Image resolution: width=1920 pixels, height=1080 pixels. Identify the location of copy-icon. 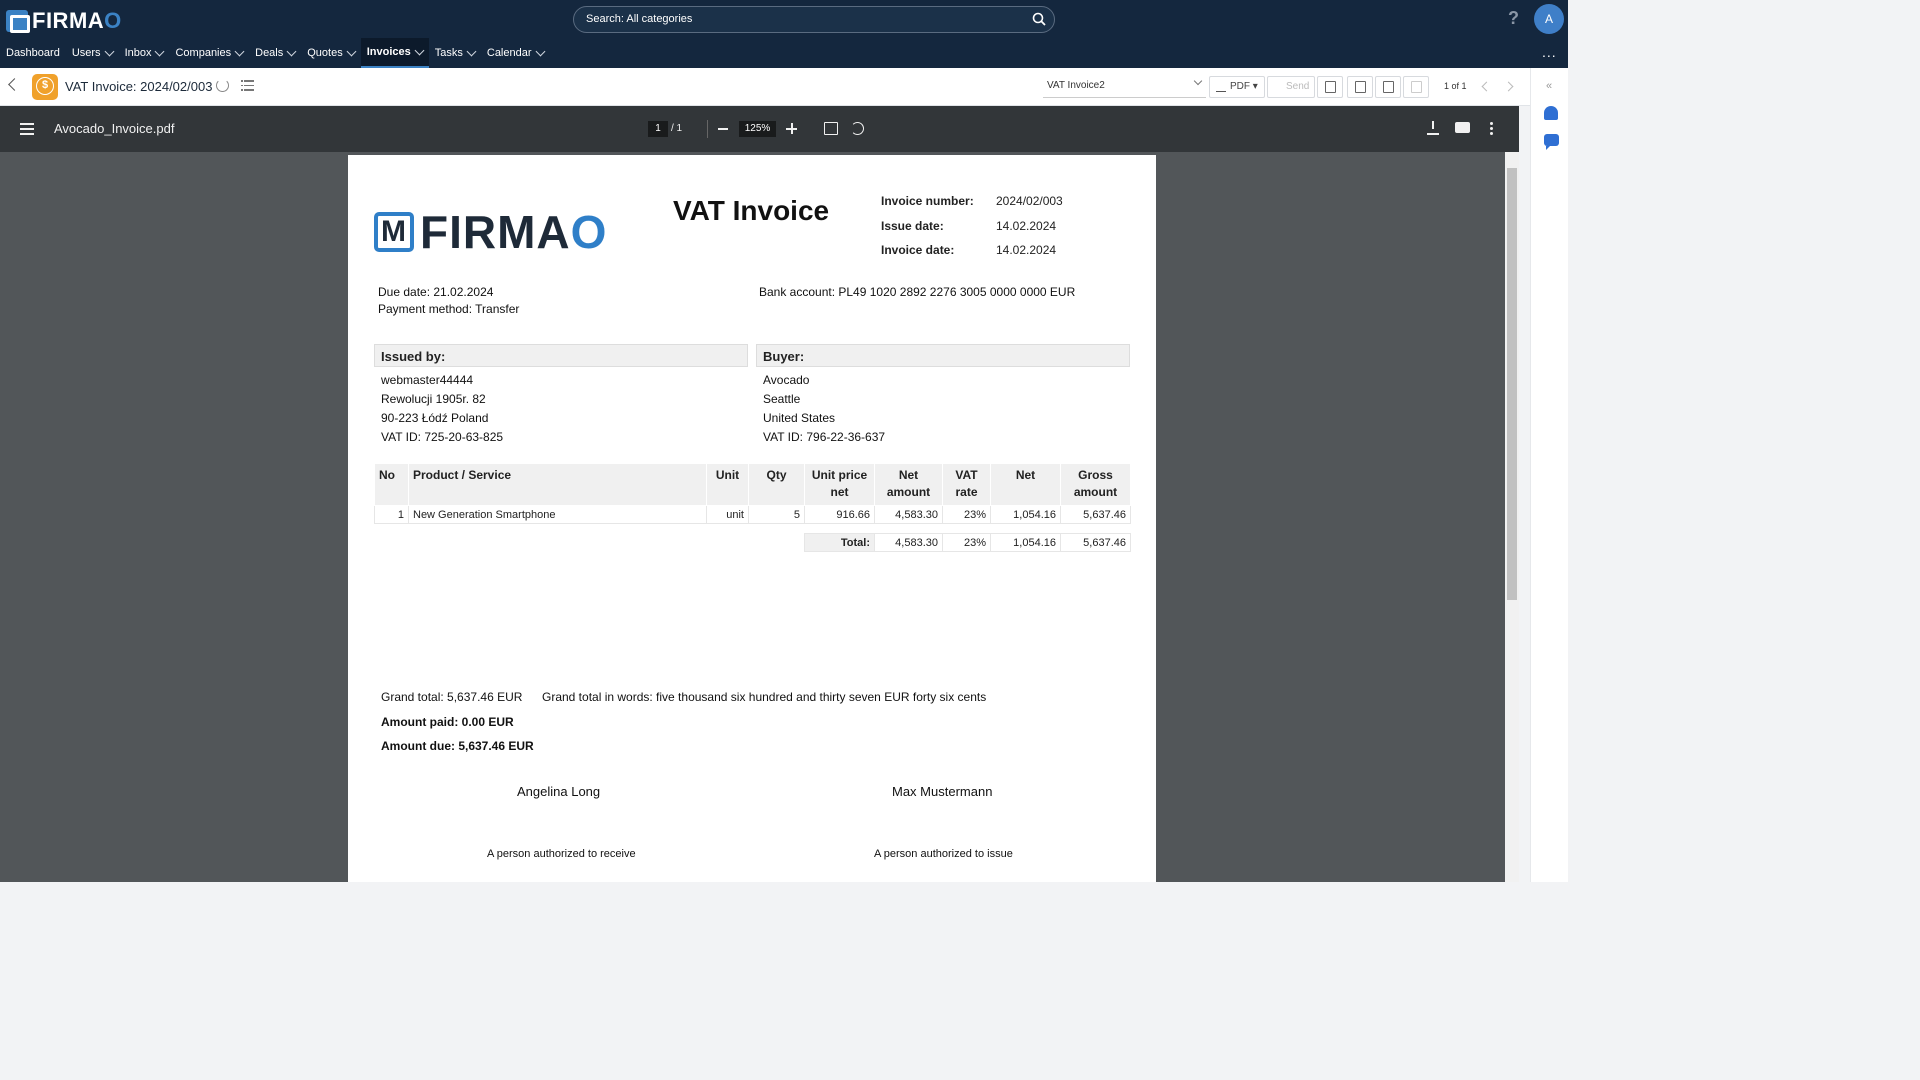
(1360, 87).